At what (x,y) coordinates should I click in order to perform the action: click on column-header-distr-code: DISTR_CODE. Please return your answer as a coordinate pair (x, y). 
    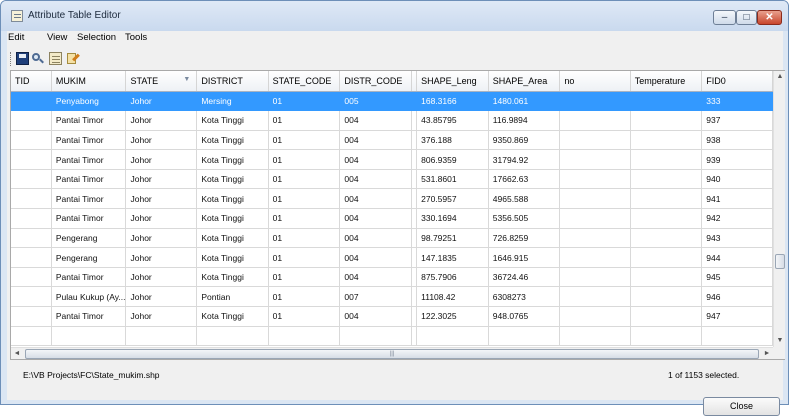
    Looking at the image, I should click on (376, 81).